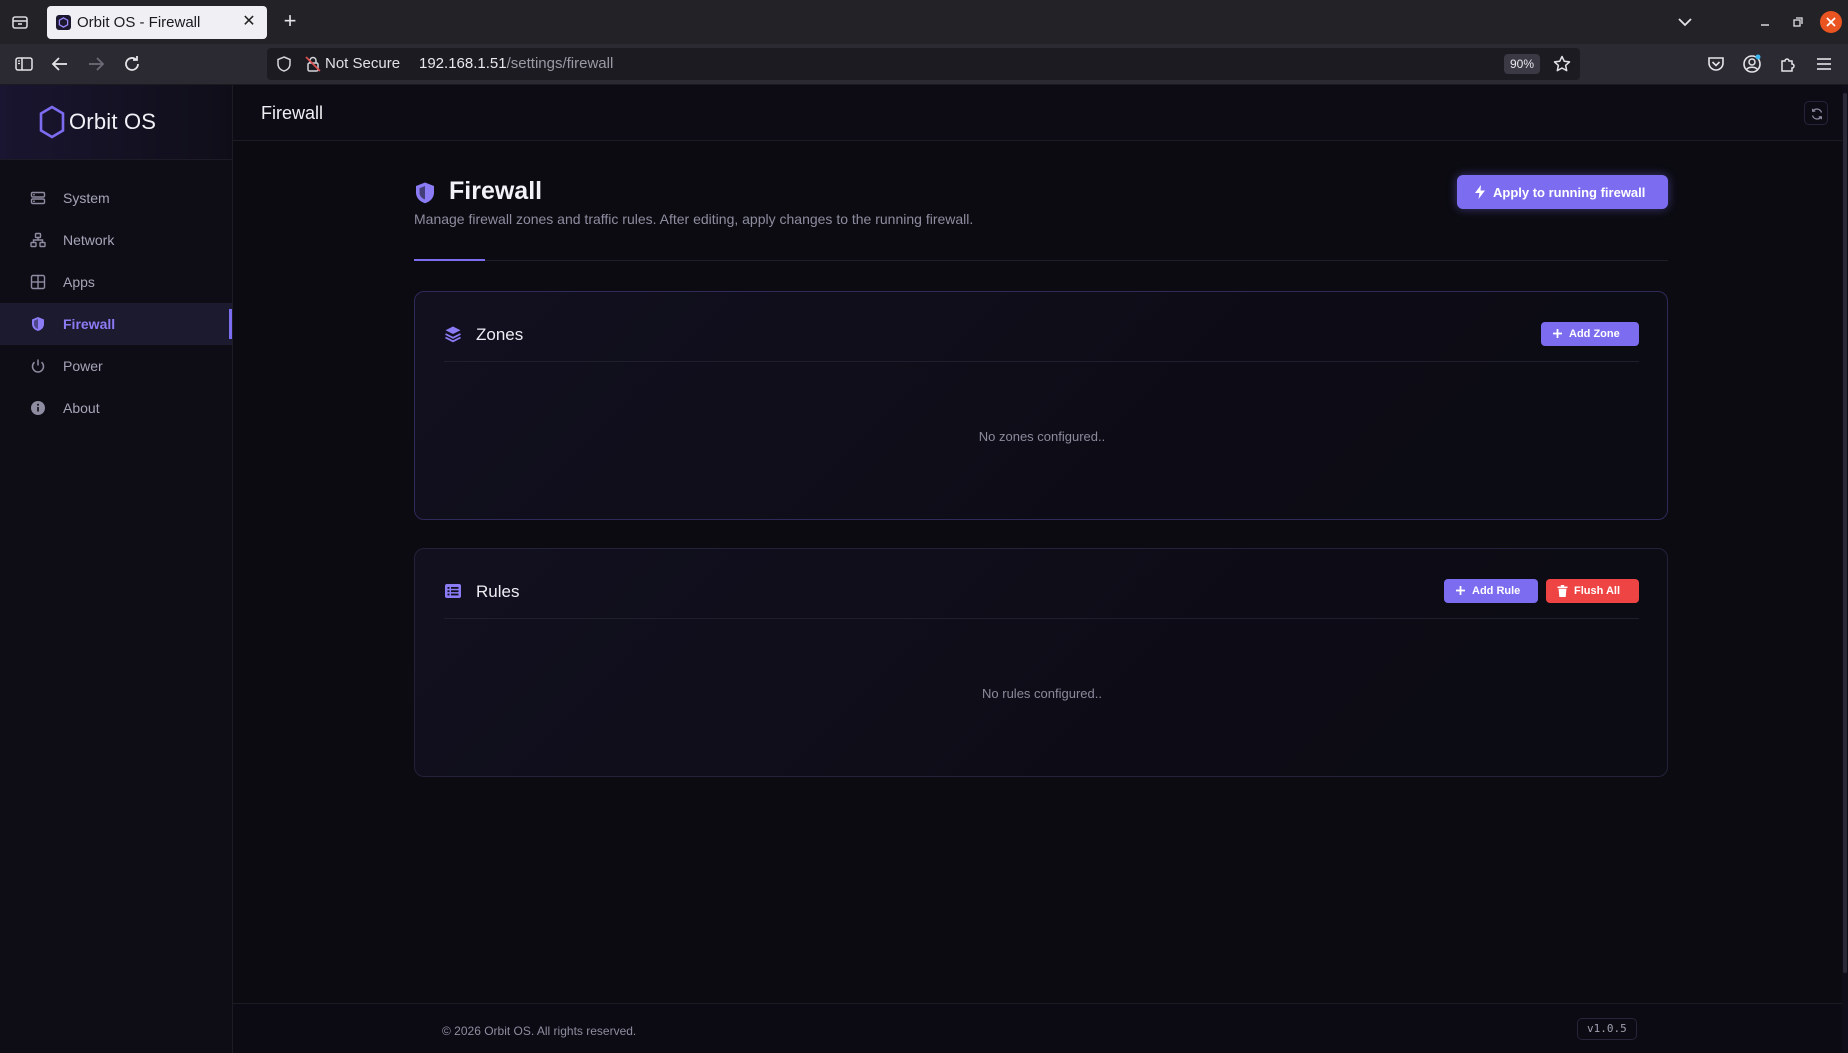 This screenshot has width=1848, height=1053. I want to click on page-scrollbar, so click(1845, 569).